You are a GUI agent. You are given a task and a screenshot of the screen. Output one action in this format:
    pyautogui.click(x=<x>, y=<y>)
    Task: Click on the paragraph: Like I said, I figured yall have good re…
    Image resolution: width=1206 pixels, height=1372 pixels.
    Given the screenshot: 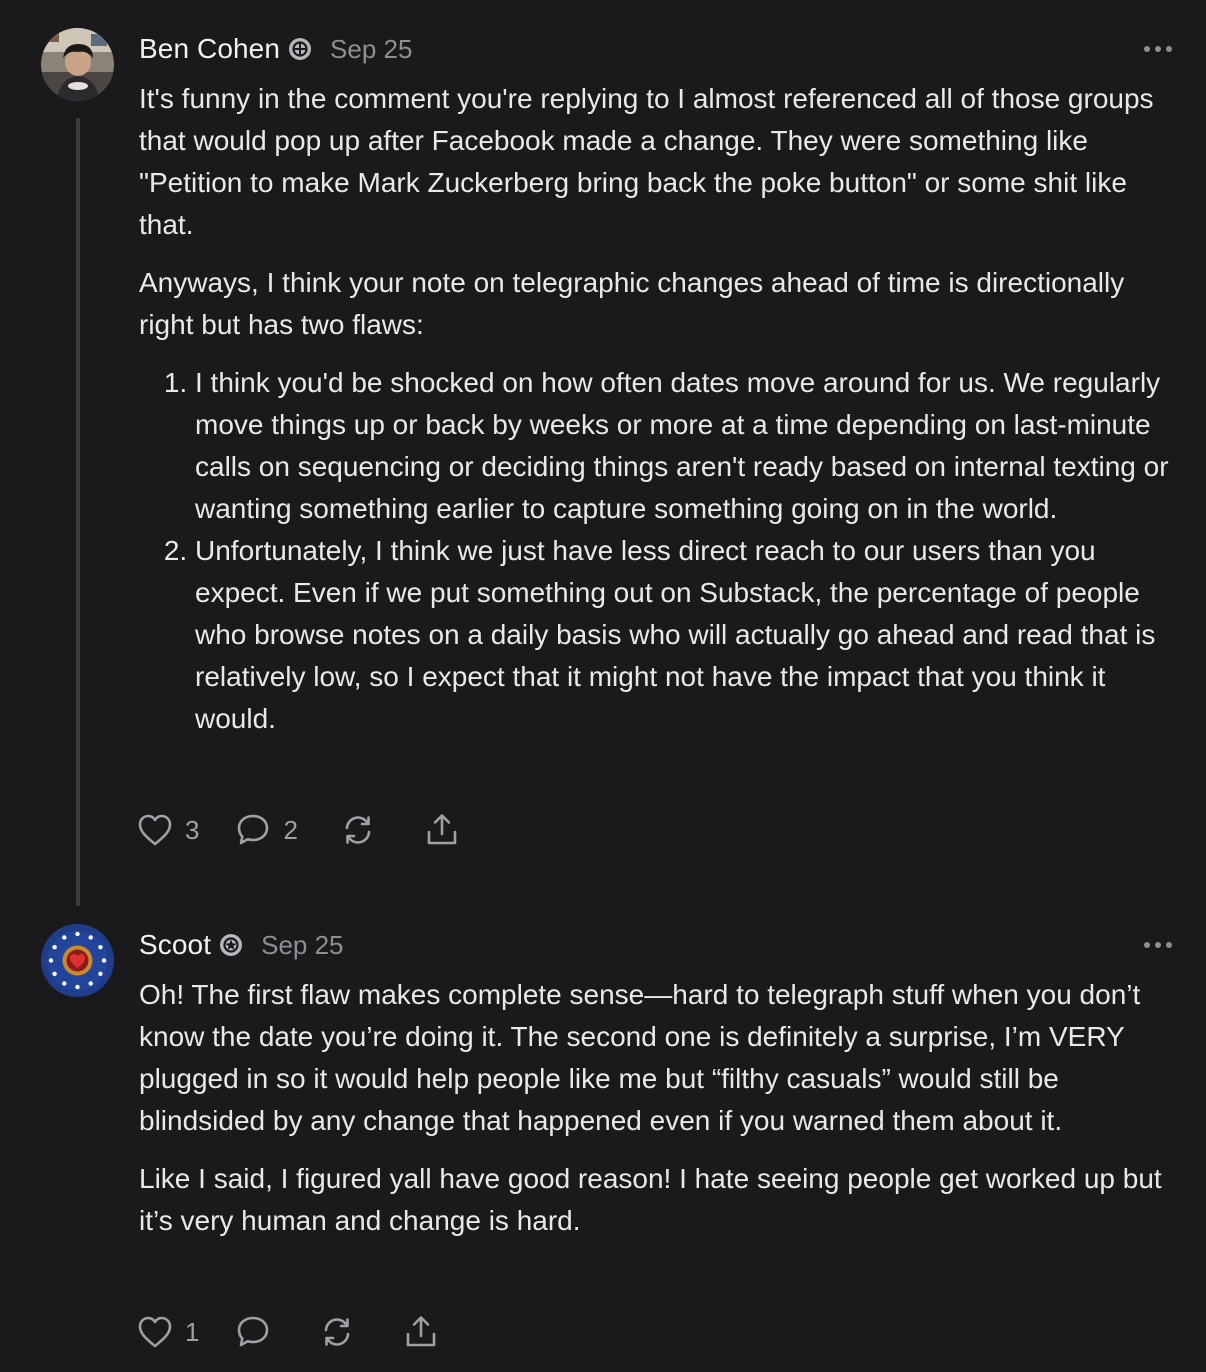 What is the action you would take?
    pyautogui.click(x=650, y=1199)
    